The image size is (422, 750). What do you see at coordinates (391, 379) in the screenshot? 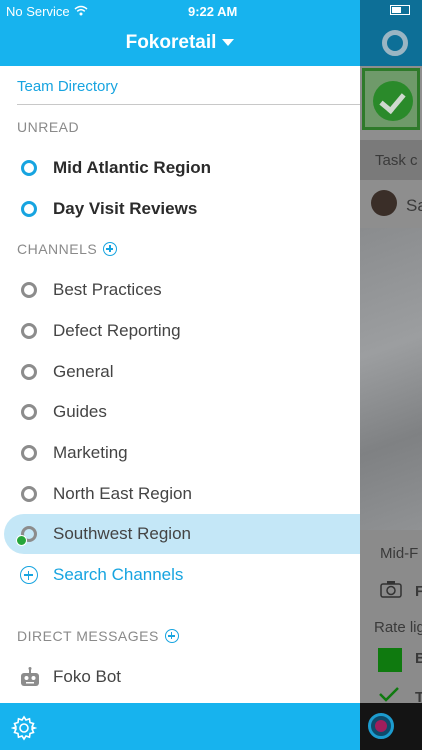
I see `photo-image` at bounding box center [391, 379].